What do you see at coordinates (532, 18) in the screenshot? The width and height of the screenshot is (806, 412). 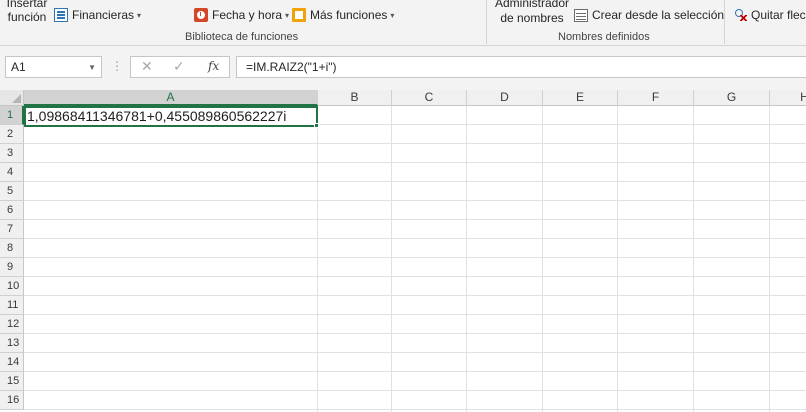 I see `name-manager-label-2: de nombres` at bounding box center [532, 18].